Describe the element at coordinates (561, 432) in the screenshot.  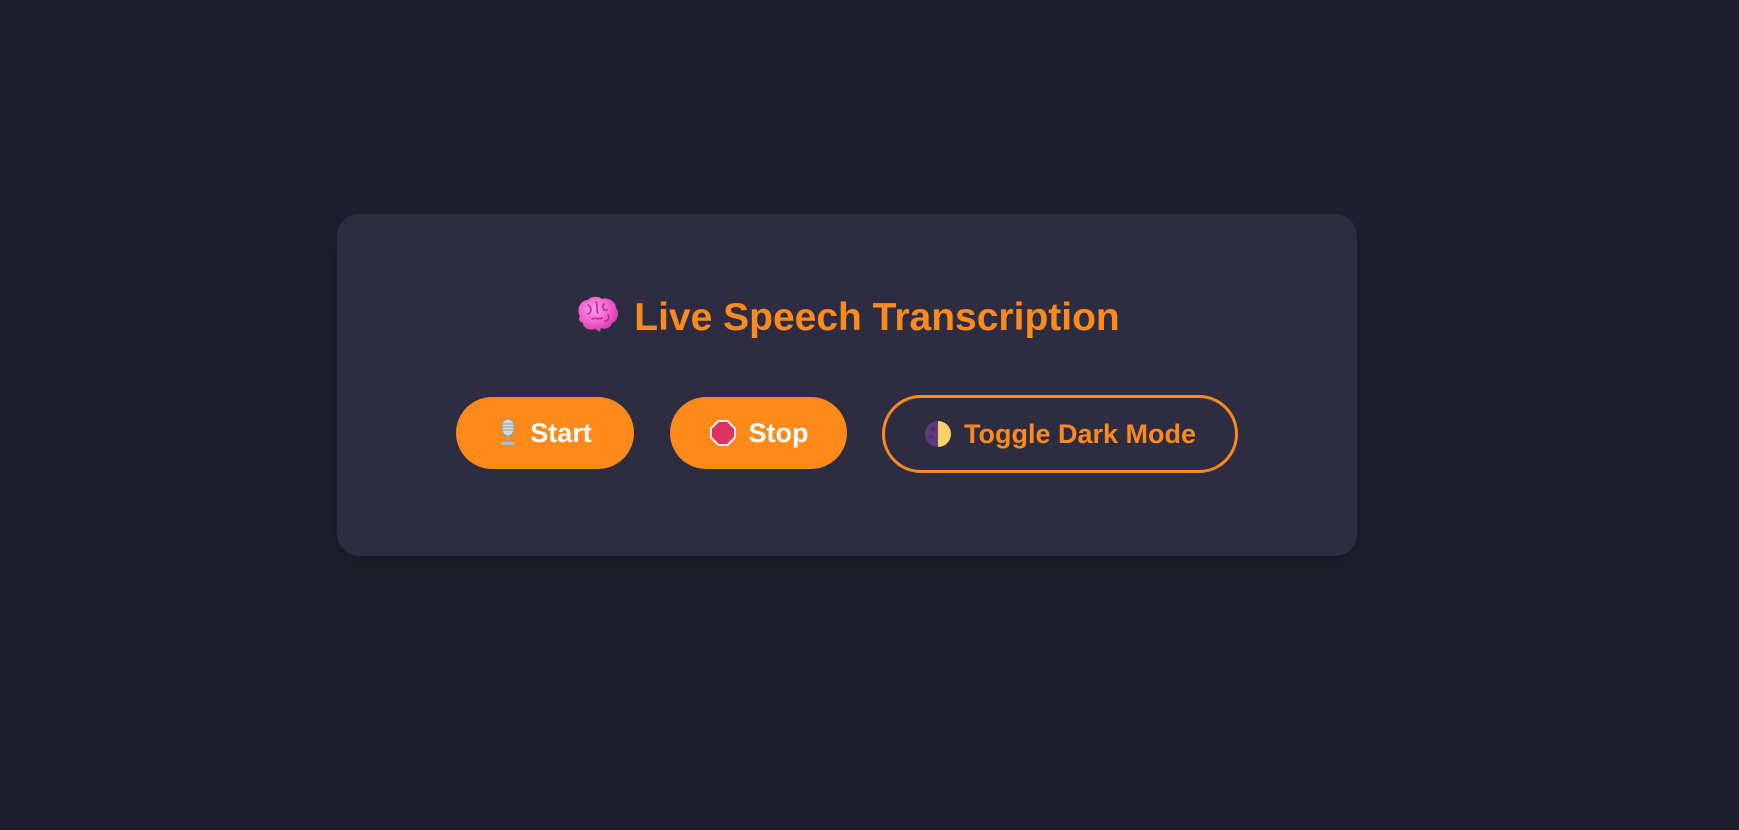
I see `start-button-label: Start` at that location.